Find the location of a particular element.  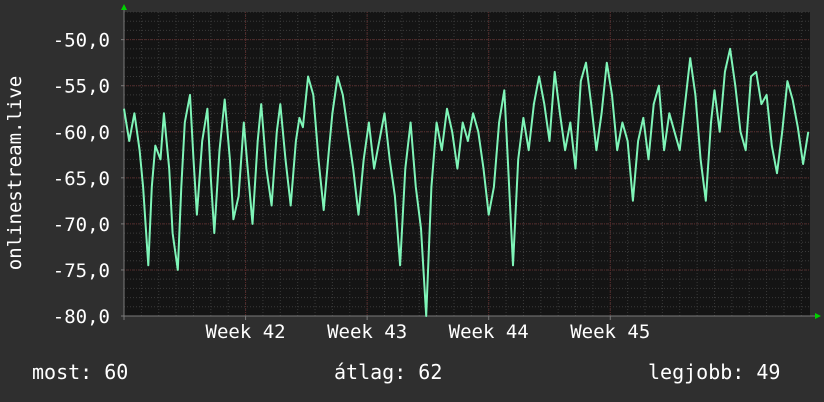

stat-current: most: 60 is located at coordinates (80, 372).